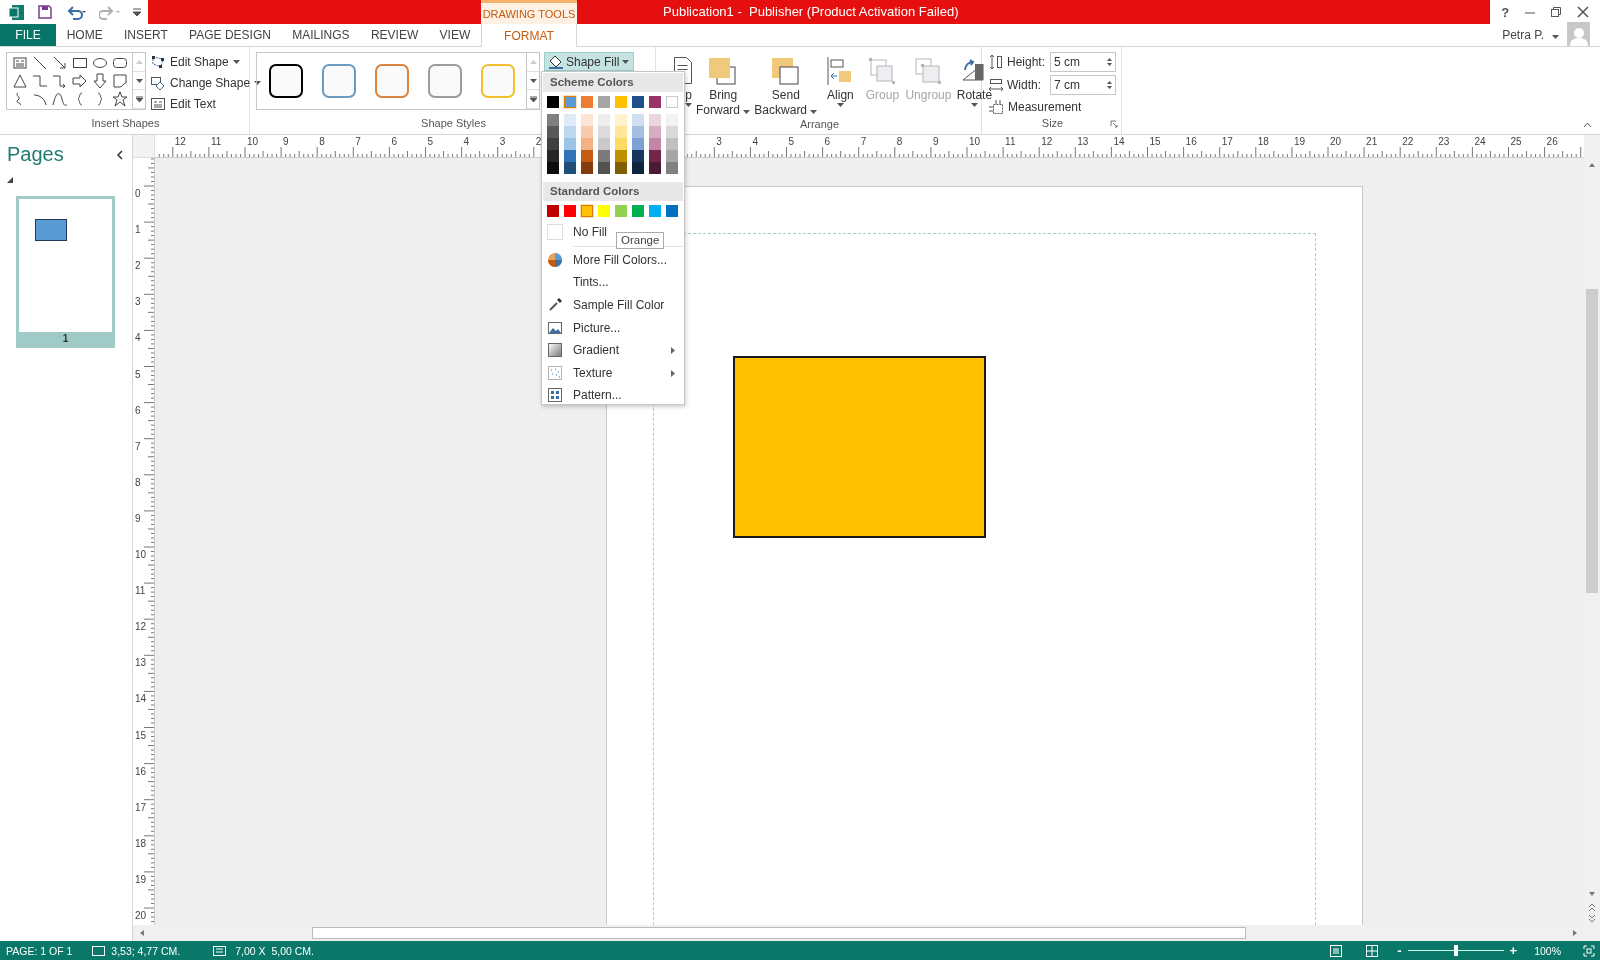 Image resolution: width=1600 pixels, height=960 pixels. What do you see at coordinates (19, 81) in the screenshot?
I see `triangle-icon` at bounding box center [19, 81].